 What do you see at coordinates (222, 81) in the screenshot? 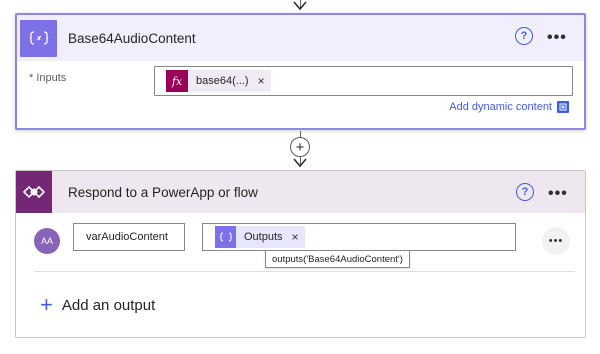
I see `expression-token-label: base64(...)` at bounding box center [222, 81].